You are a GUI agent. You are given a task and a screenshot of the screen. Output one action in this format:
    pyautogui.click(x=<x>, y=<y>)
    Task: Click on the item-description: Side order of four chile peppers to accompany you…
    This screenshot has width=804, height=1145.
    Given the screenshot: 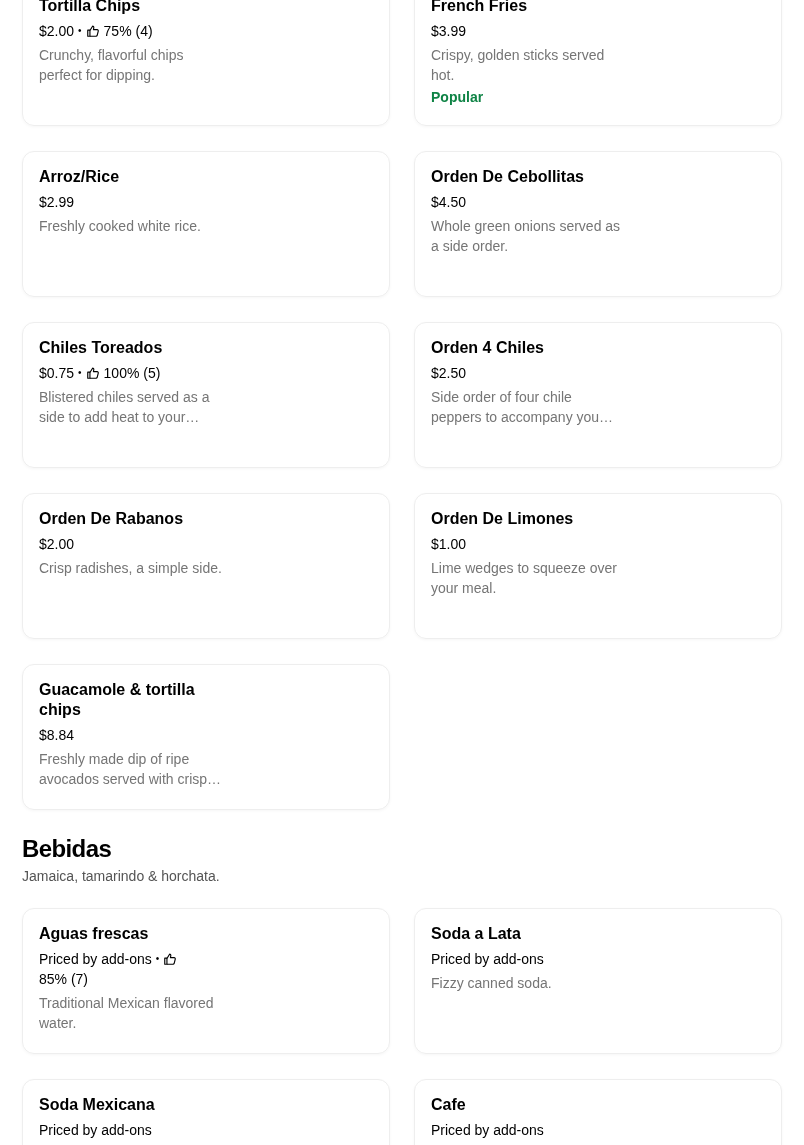 What is the action you would take?
    pyautogui.click(x=523, y=407)
    